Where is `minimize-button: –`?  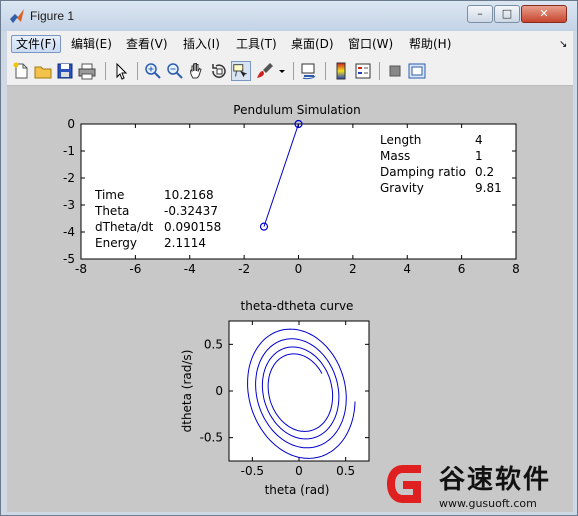 minimize-button: – is located at coordinates (480, 14).